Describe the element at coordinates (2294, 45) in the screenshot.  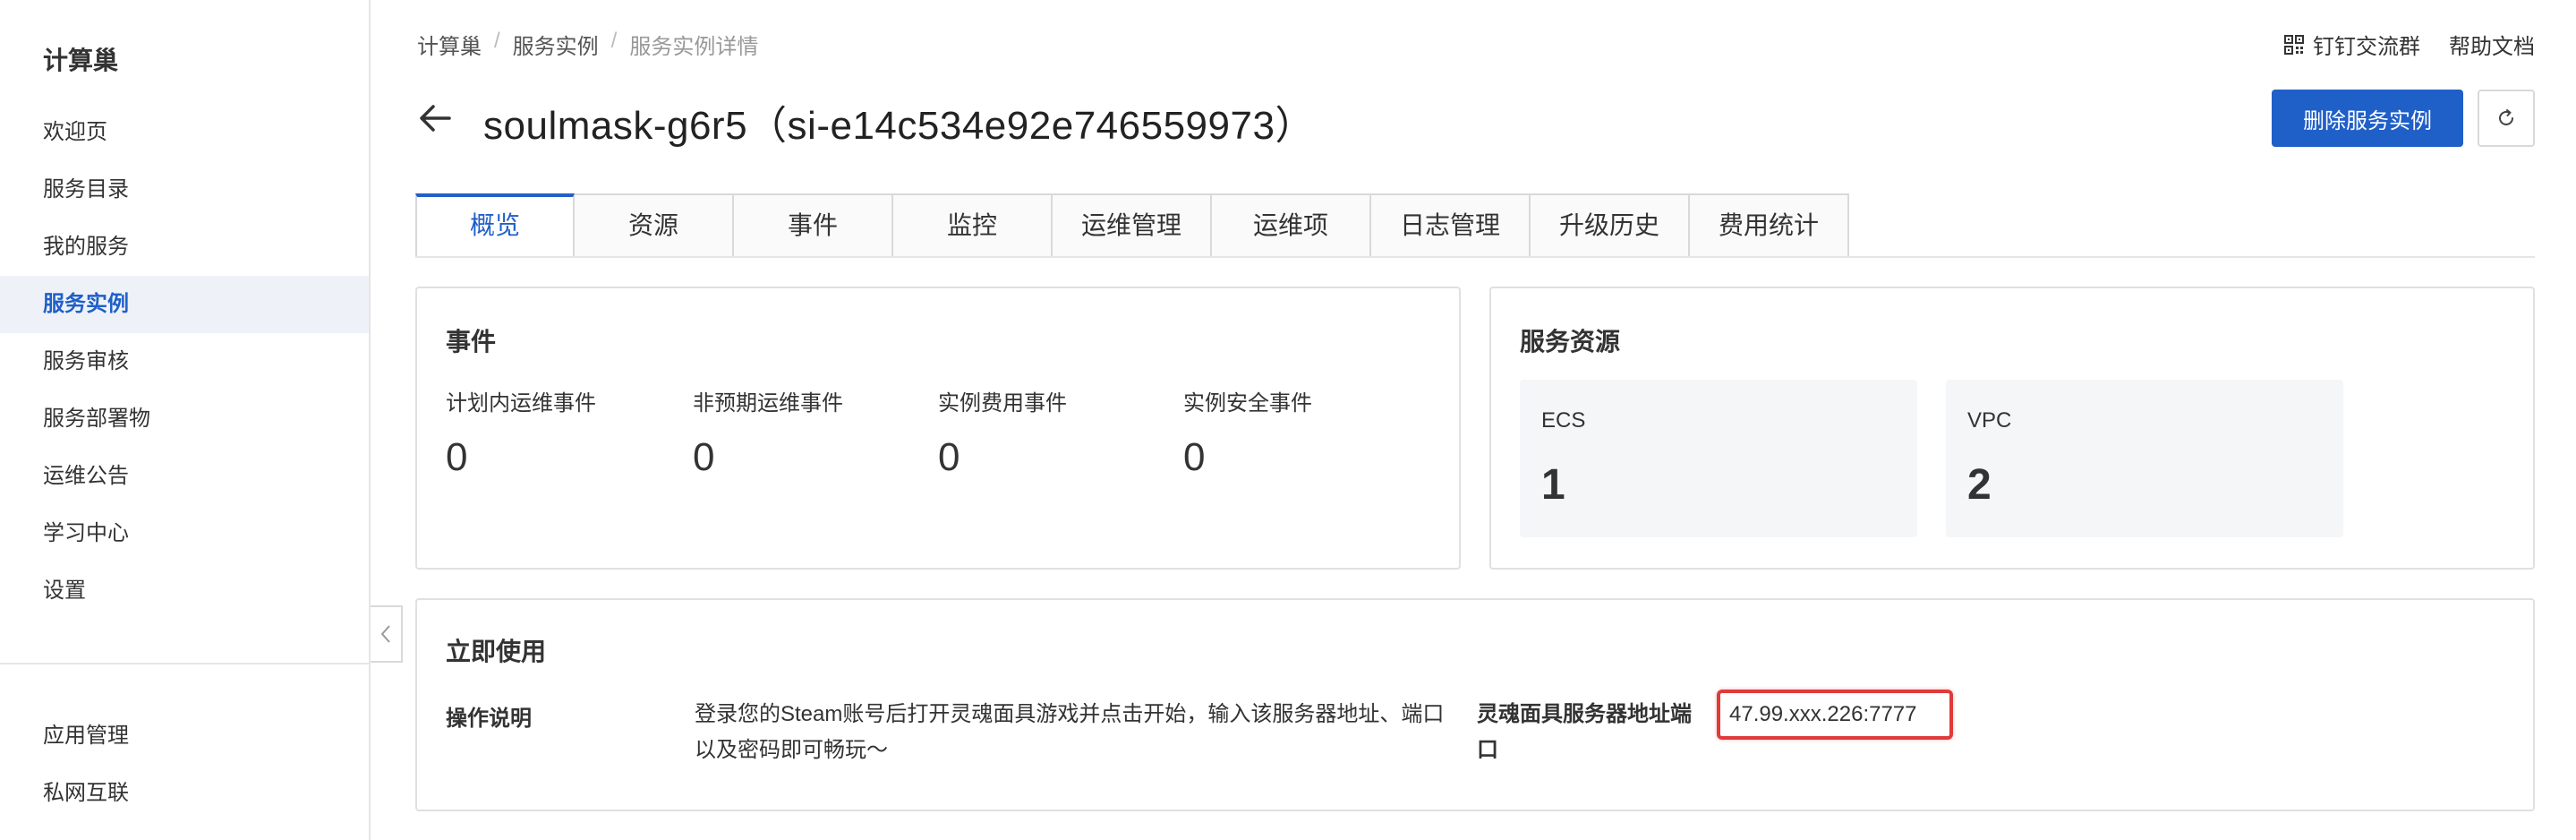
I see `qr-code-icon` at that location.